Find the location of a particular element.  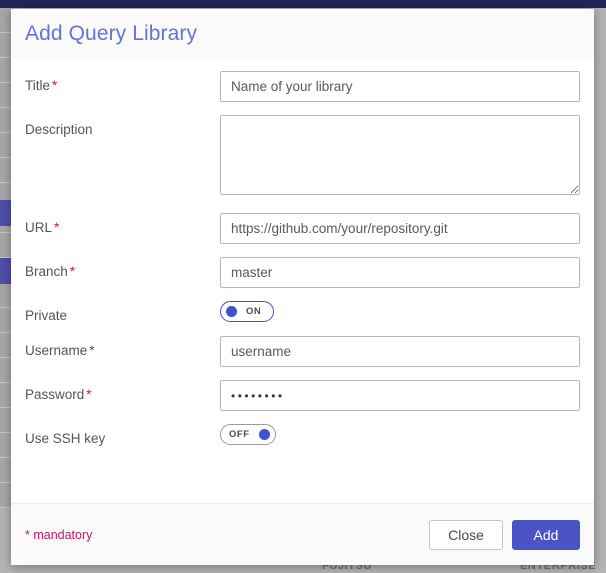

label-branch: Branch * is located at coordinates (122, 268).